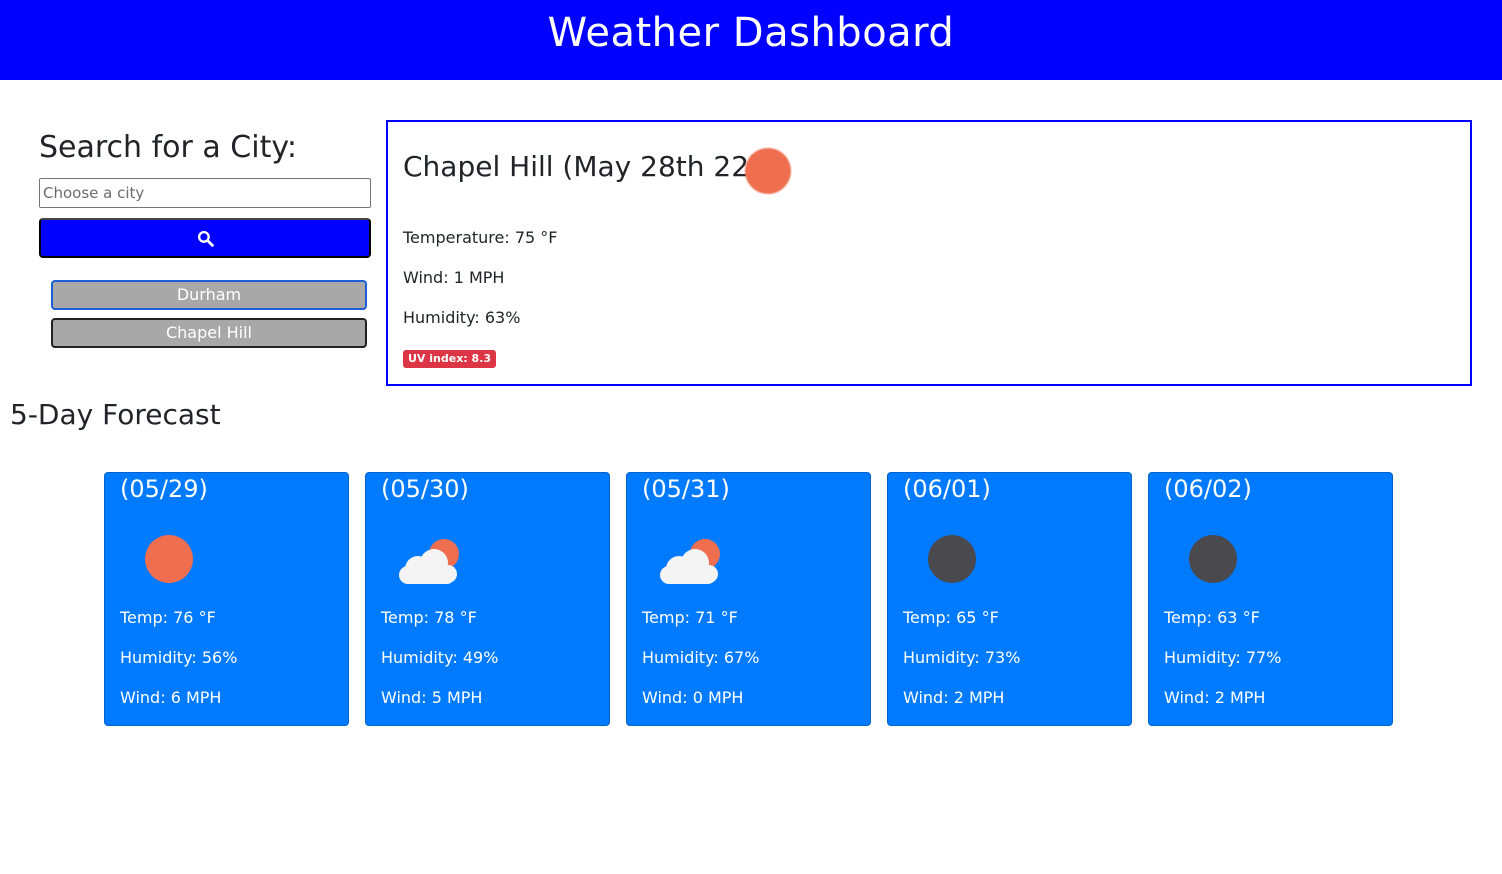  Describe the element at coordinates (168, 147) in the screenshot. I see `search-title: Search for a City:` at that location.